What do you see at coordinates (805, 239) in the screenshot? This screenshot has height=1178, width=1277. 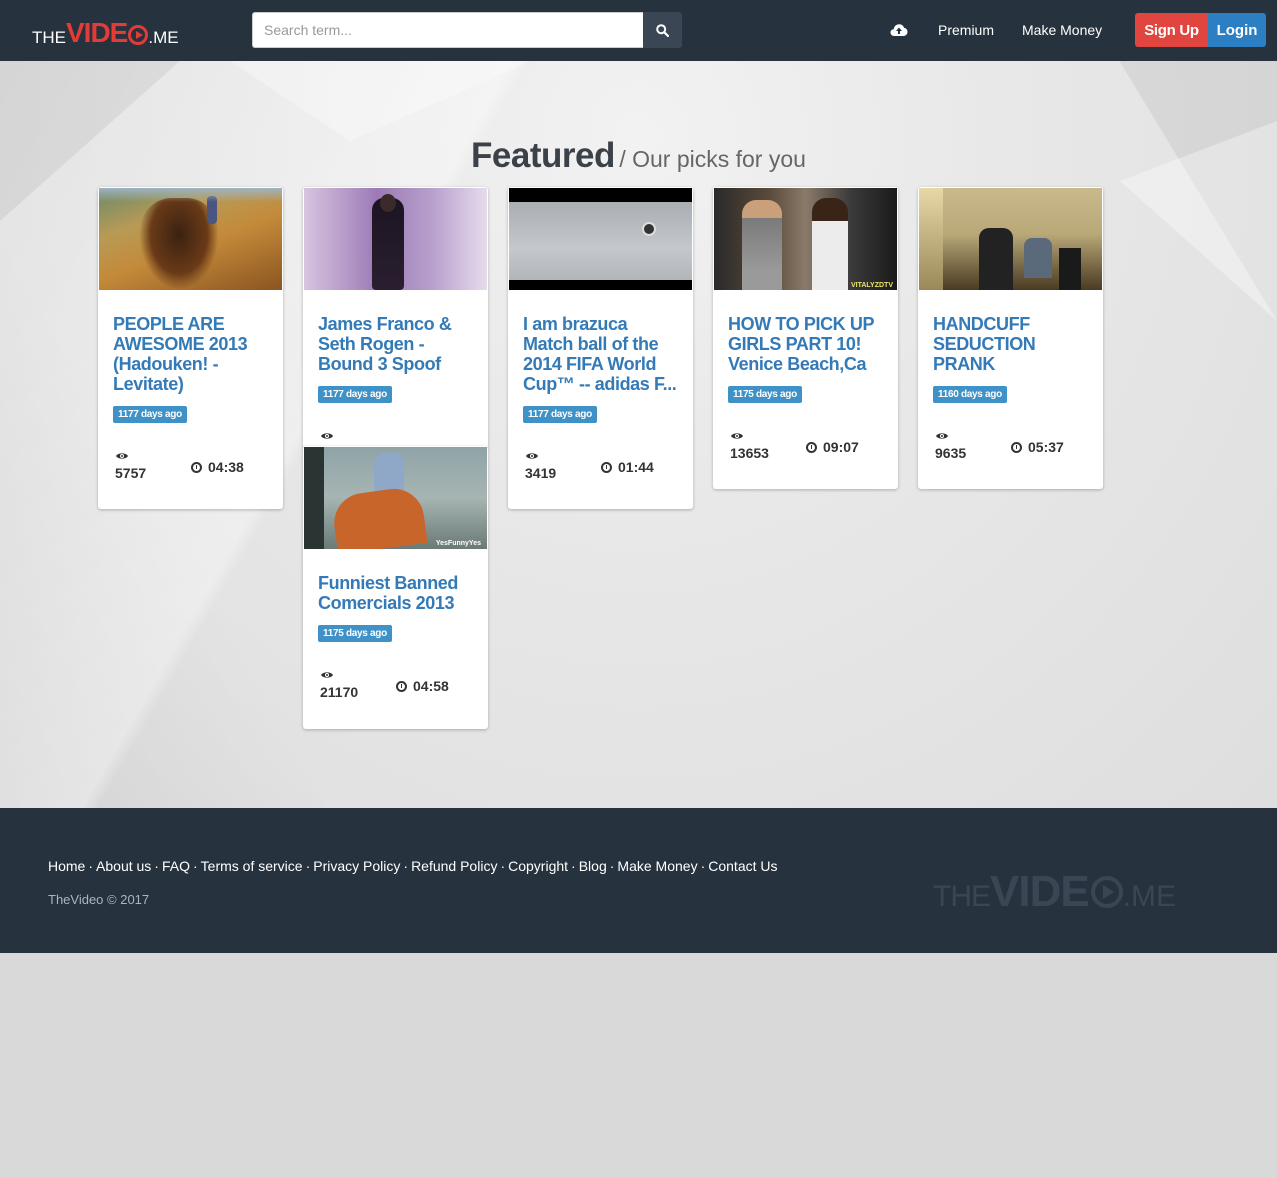 I see `video-thumbnail: VITALYZDTV` at bounding box center [805, 239].